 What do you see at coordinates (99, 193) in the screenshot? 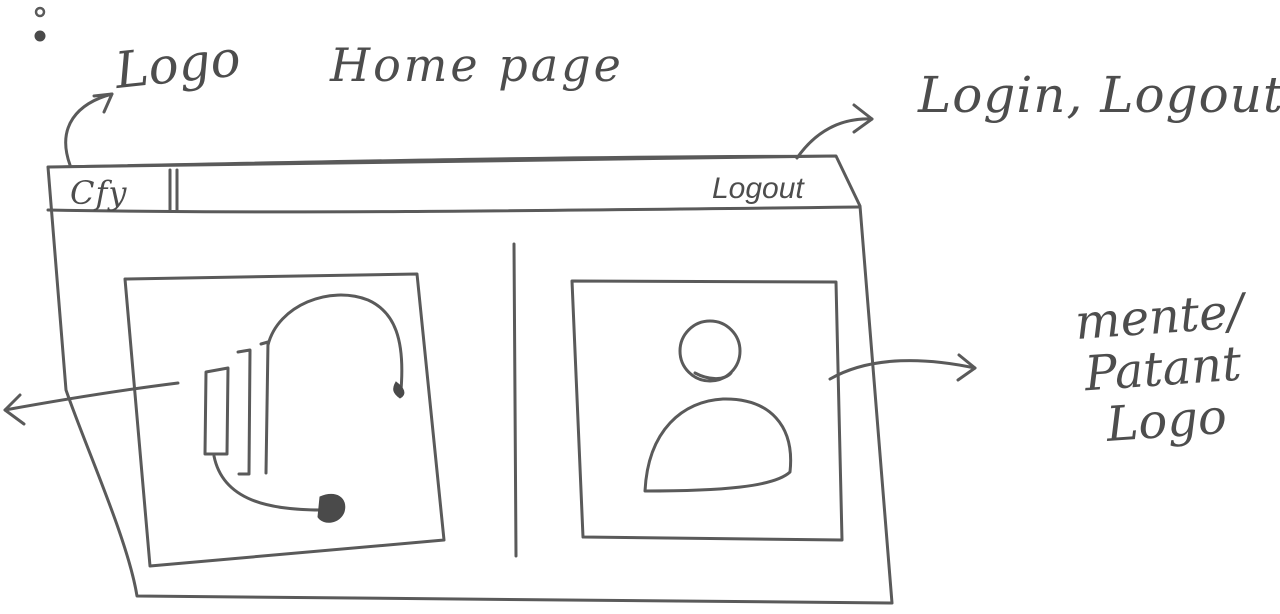
I see `site-logo: Cfy` at bounding box center [99, 193].